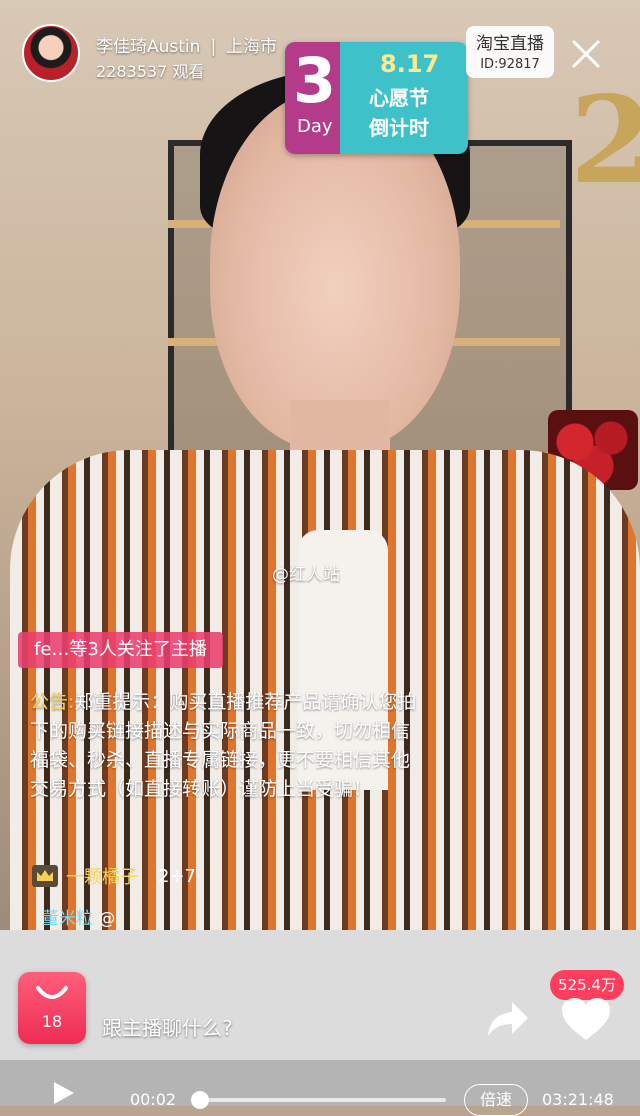 The height and width of the screenshot is (1116, 640). Describe the element at coordinates (177, 876) in the screenshot. I see `fan-message-text: 2+7` at that location.